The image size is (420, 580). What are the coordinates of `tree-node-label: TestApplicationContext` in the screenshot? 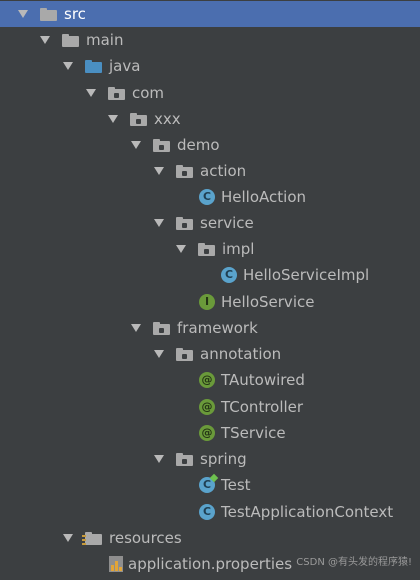 It's located at (307, 512).